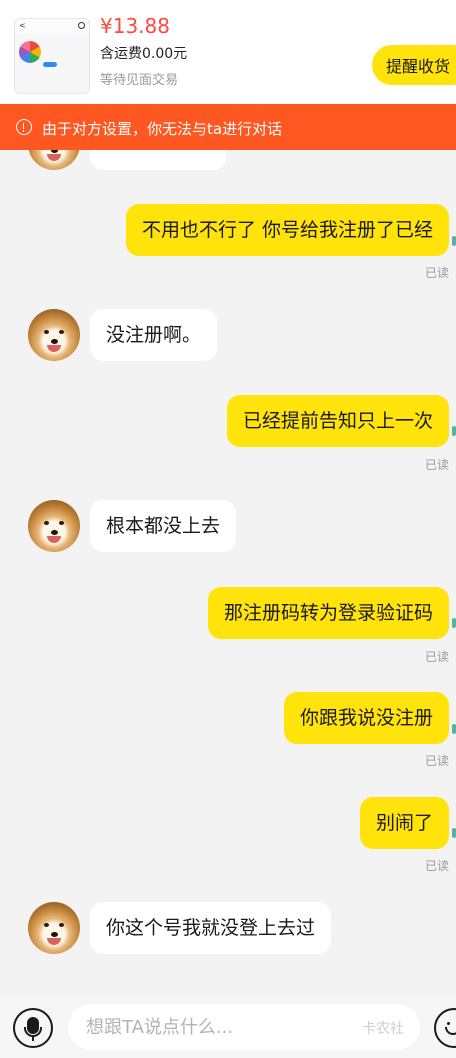  What do you see at coordinates (135, 26) in the screenshot?
I see `product-price: ¥13.88` at bounding box center [135, 26].